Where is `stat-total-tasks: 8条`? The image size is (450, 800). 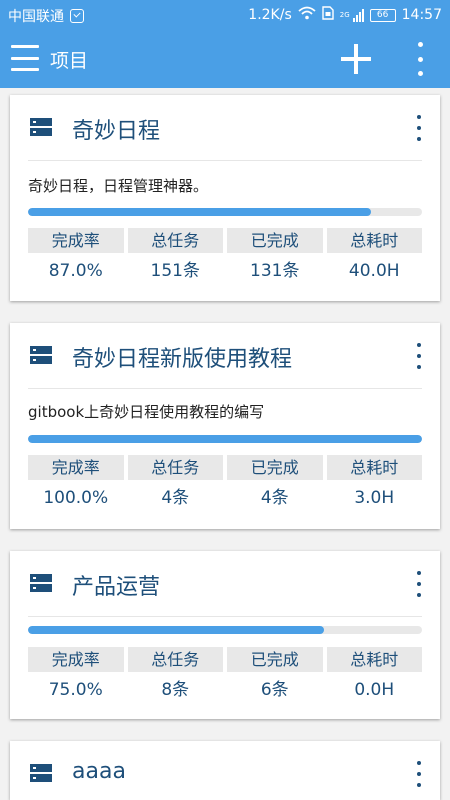 stat-total-tasks: 8条 is located at coordinates (175, 690).